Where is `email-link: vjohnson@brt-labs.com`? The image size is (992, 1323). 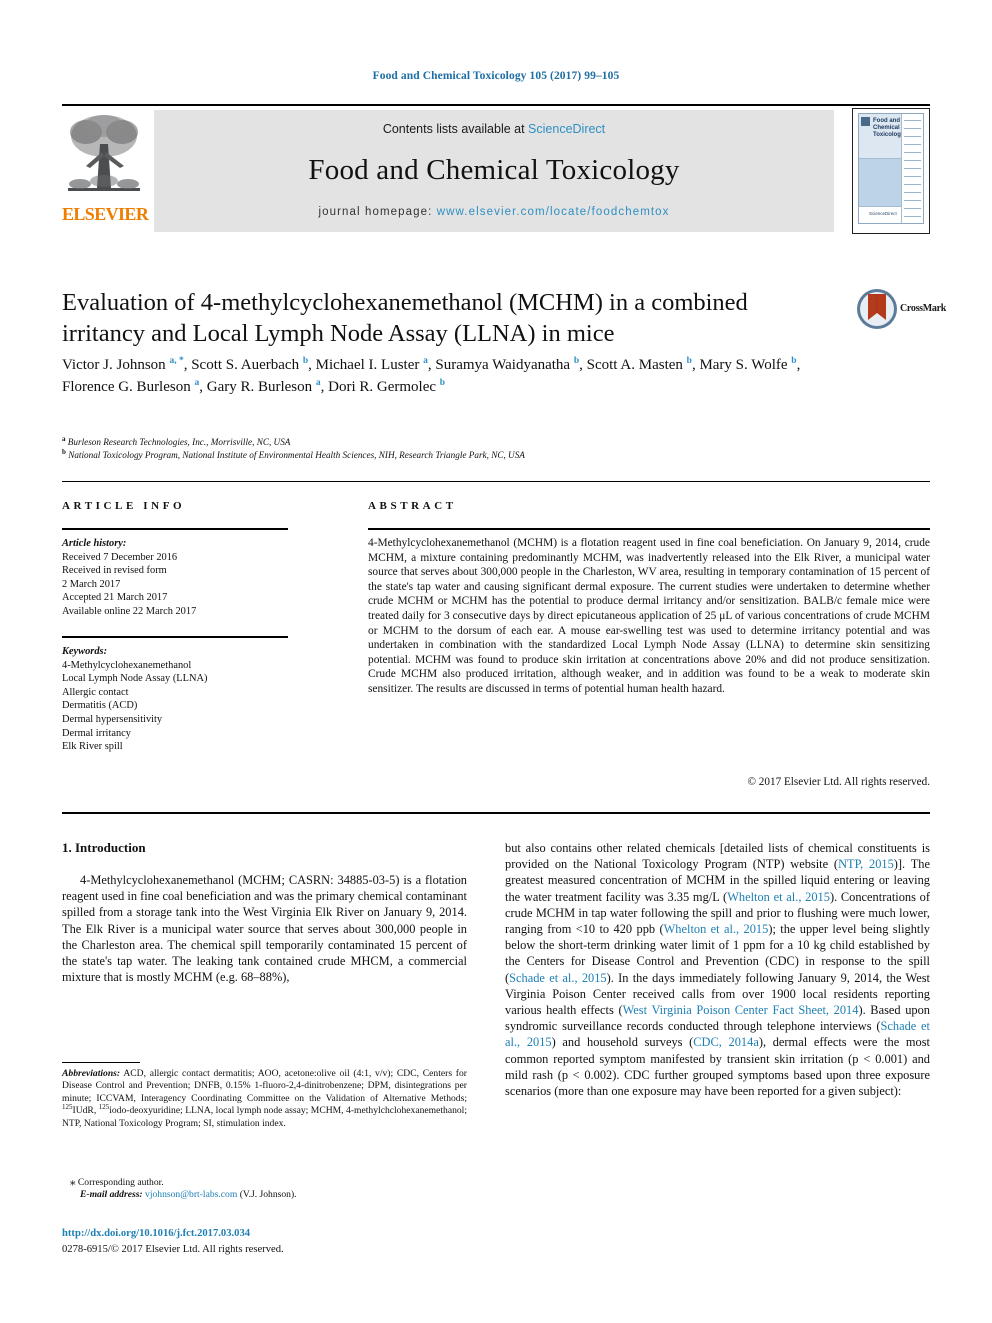
email-link: vjohnson@brt-labs.com is located at coordinates (191, 1194).